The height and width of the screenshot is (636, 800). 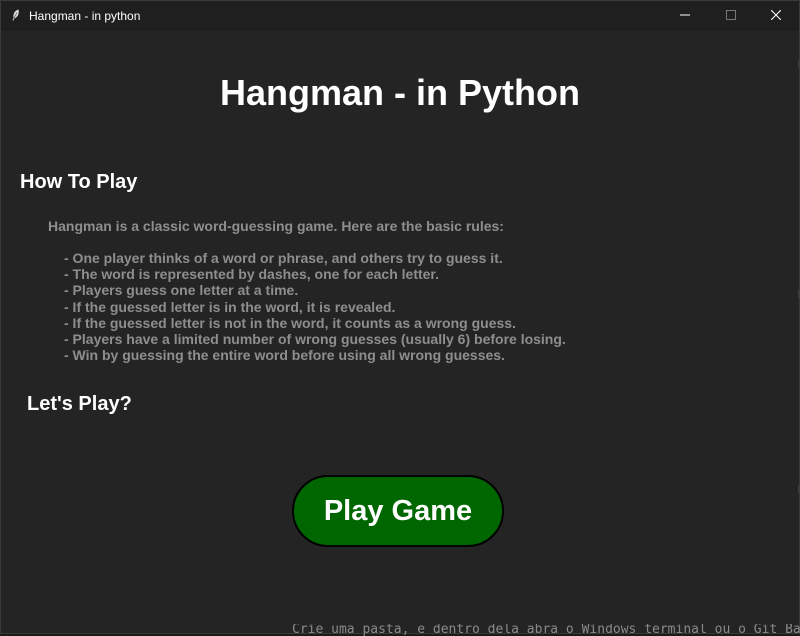 I want to click on rule-item: - Players guess one letter at a time., so click(x=181, y=290).